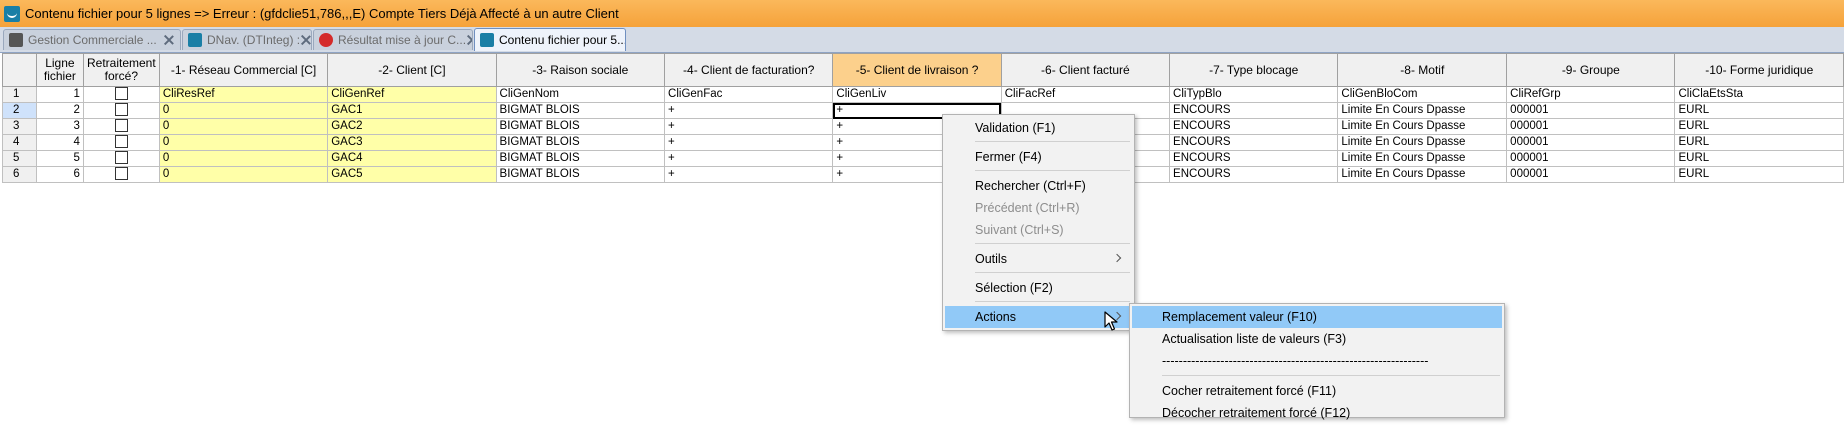 This screenshot has width=1844, height=428. What do you see at coordinates (1759, 94) in the screenshot?
I see `grid-cell: CliClaEtsSta` at bounding box center [1759, 94].